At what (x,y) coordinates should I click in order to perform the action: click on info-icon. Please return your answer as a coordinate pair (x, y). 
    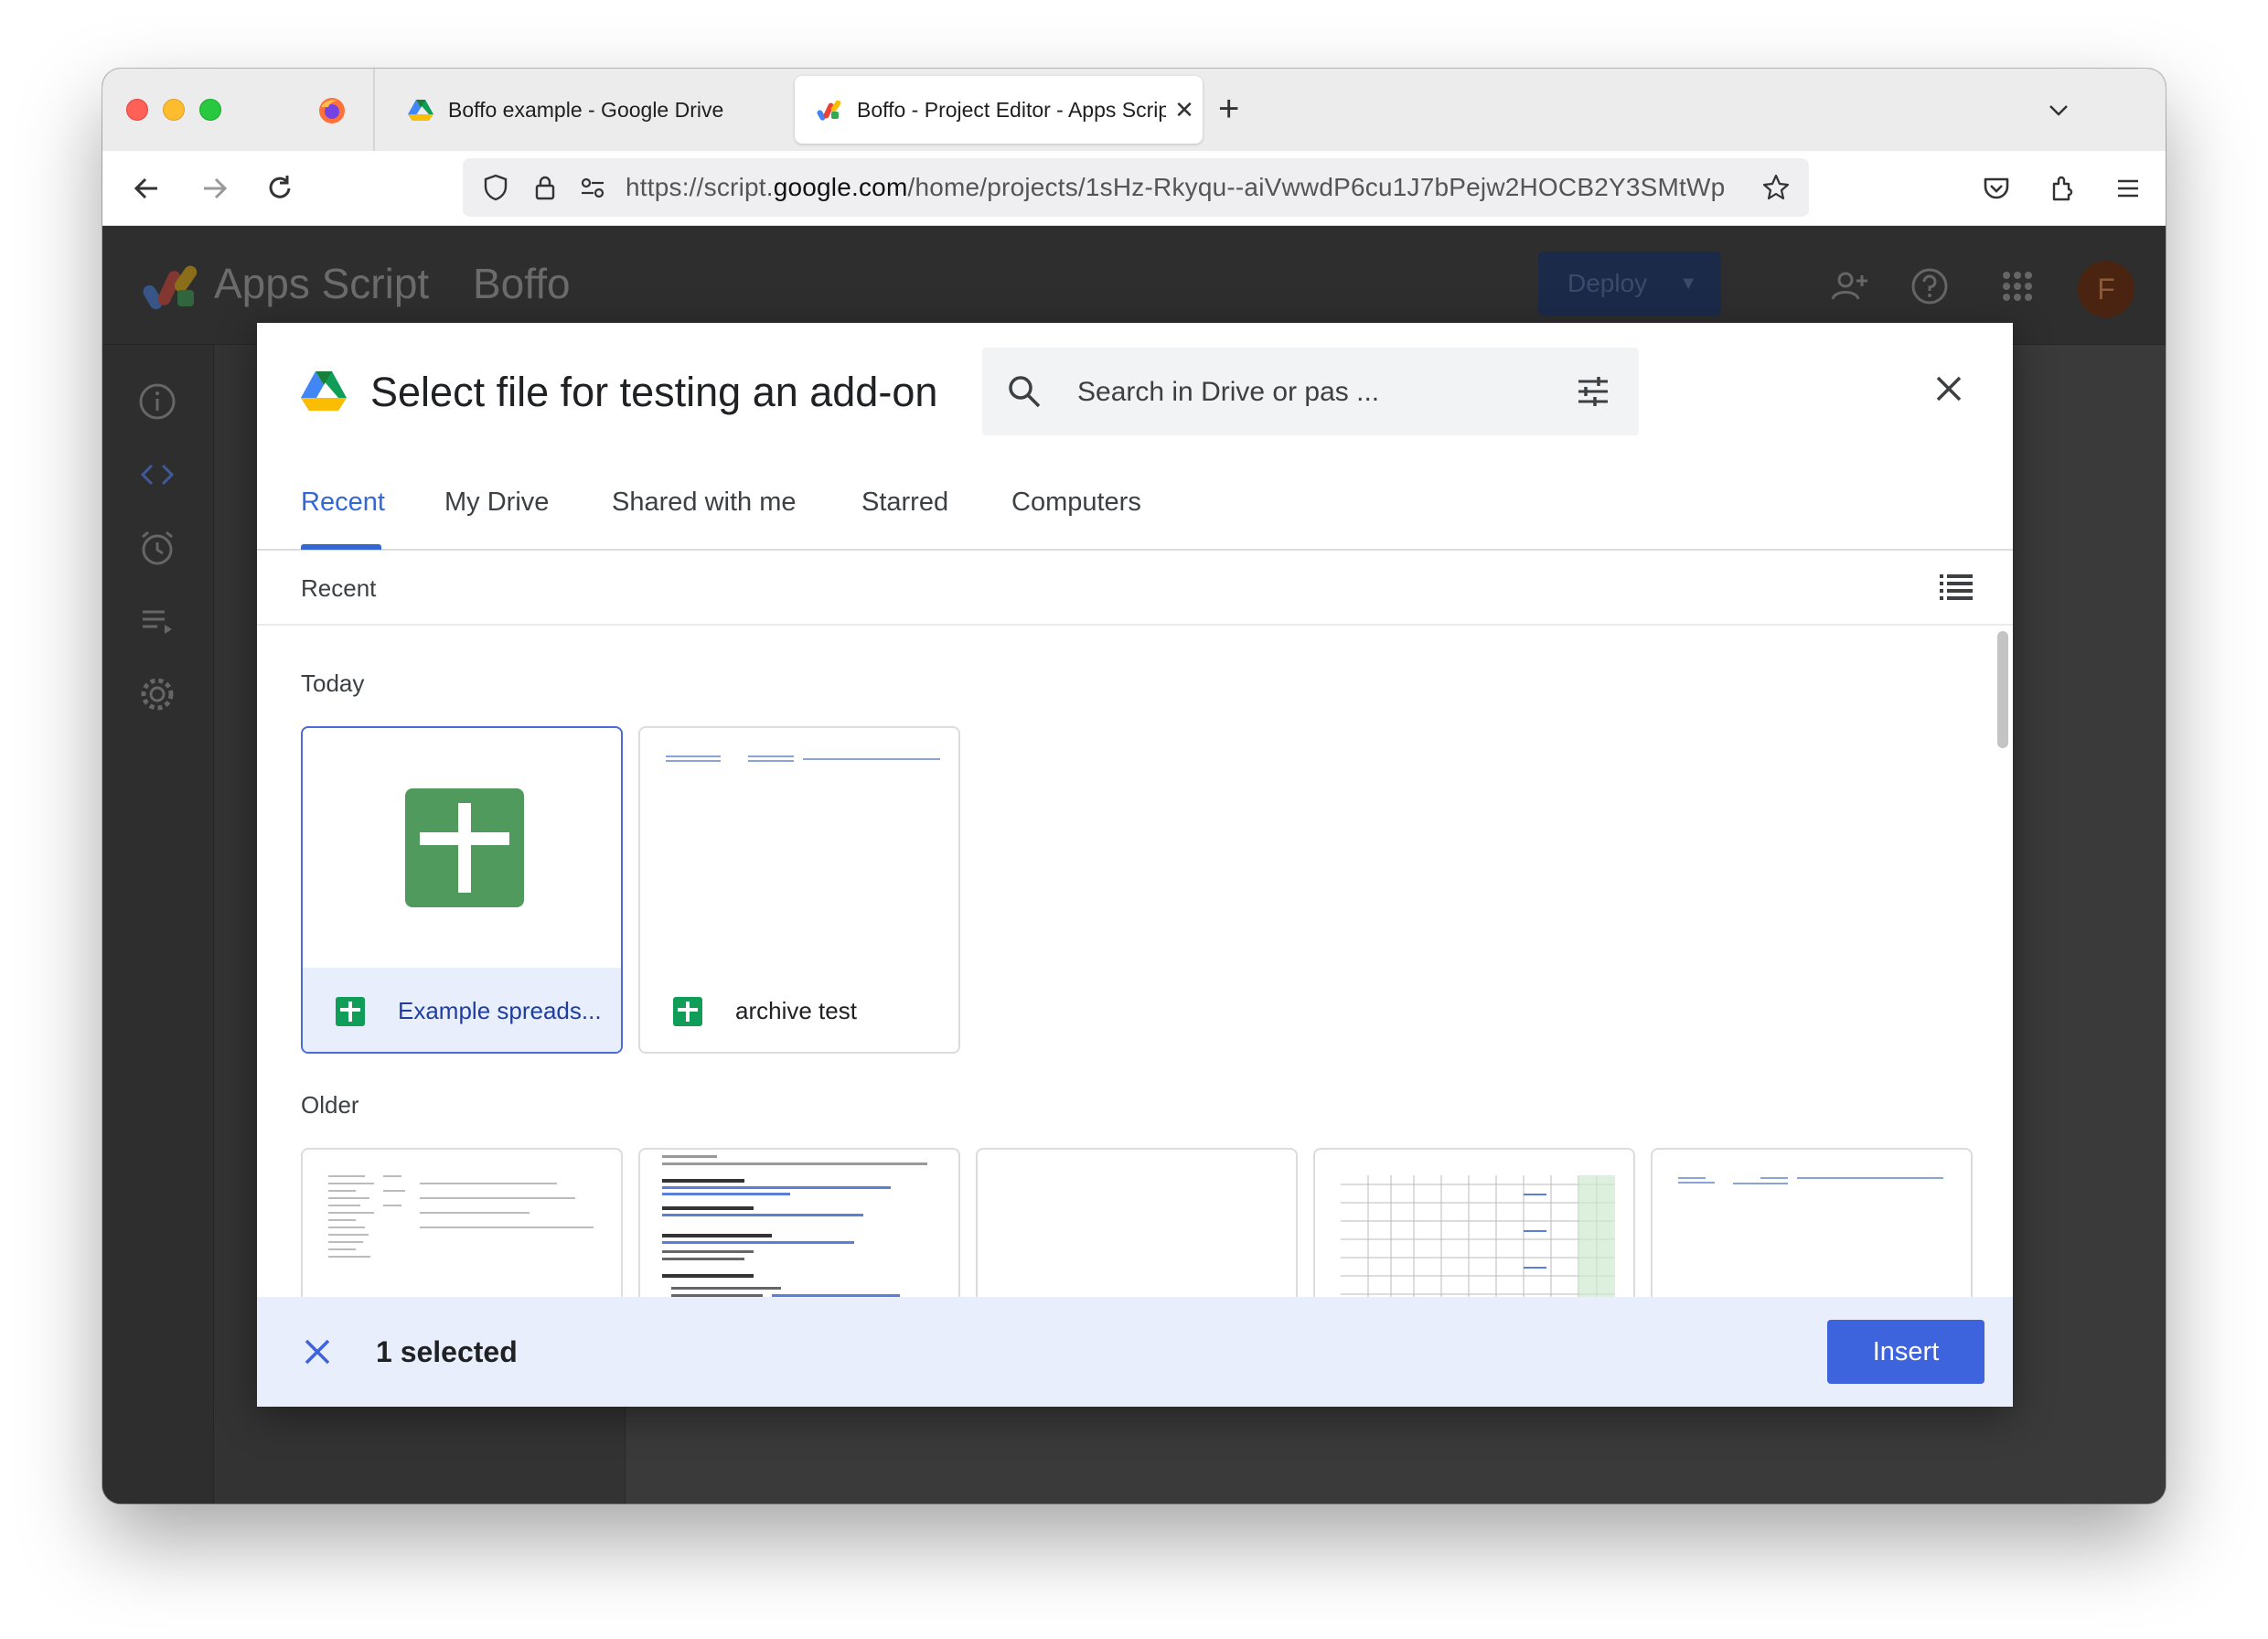
    Looking at the image, I should click on (157, 401).